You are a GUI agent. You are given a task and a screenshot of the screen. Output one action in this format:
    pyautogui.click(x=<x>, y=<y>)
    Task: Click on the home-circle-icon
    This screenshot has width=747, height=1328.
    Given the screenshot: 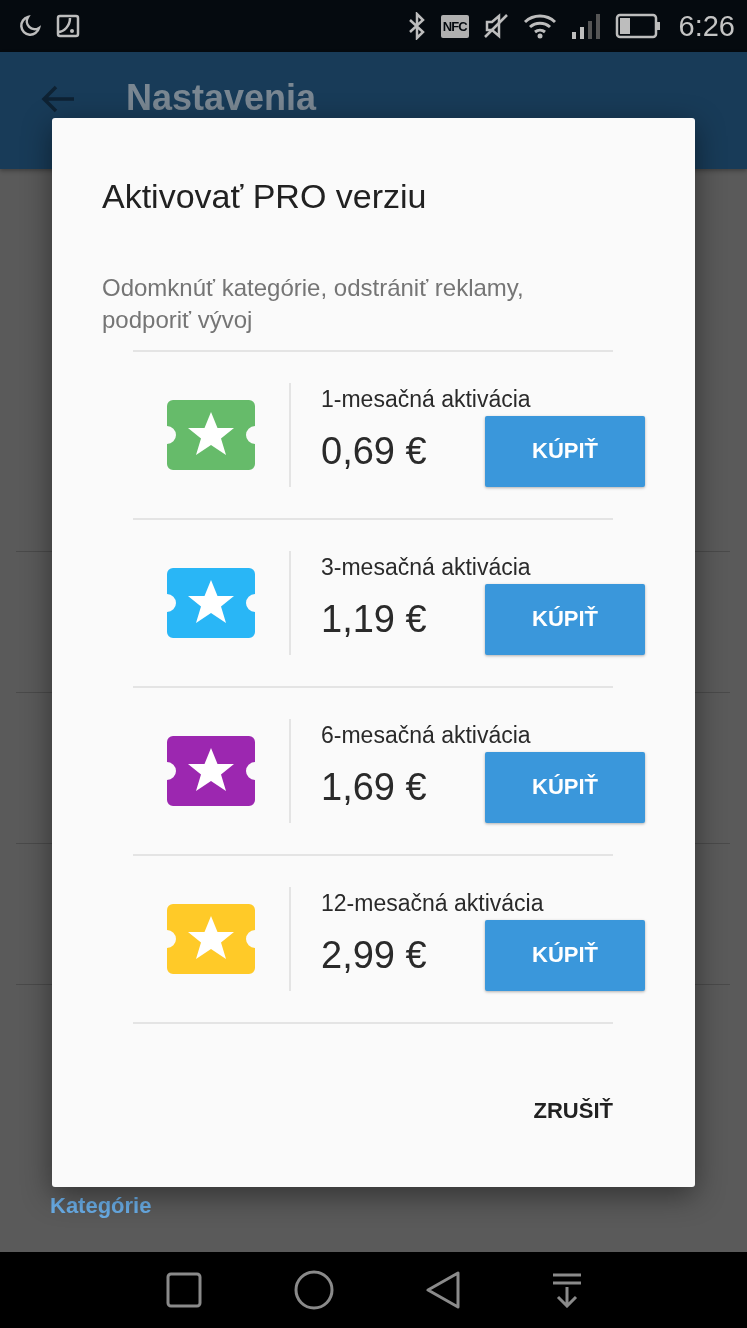 What is the action you would take?
    pyautogui.click(x=313, y=1290)
    